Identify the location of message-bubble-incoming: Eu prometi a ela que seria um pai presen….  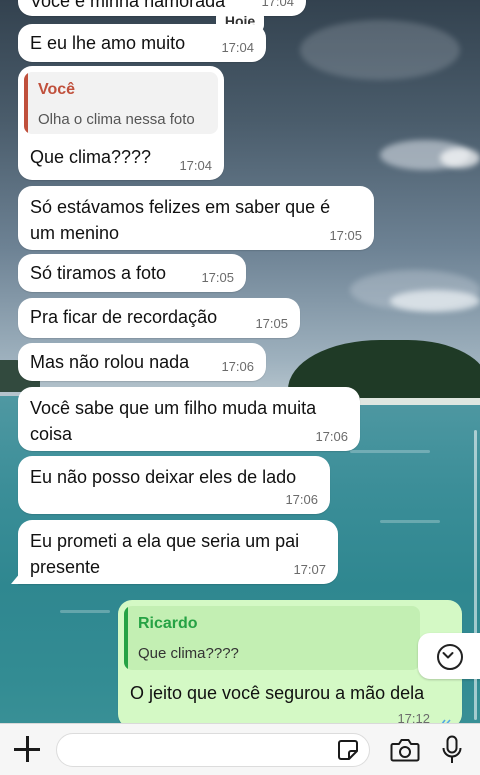
(174, 552).